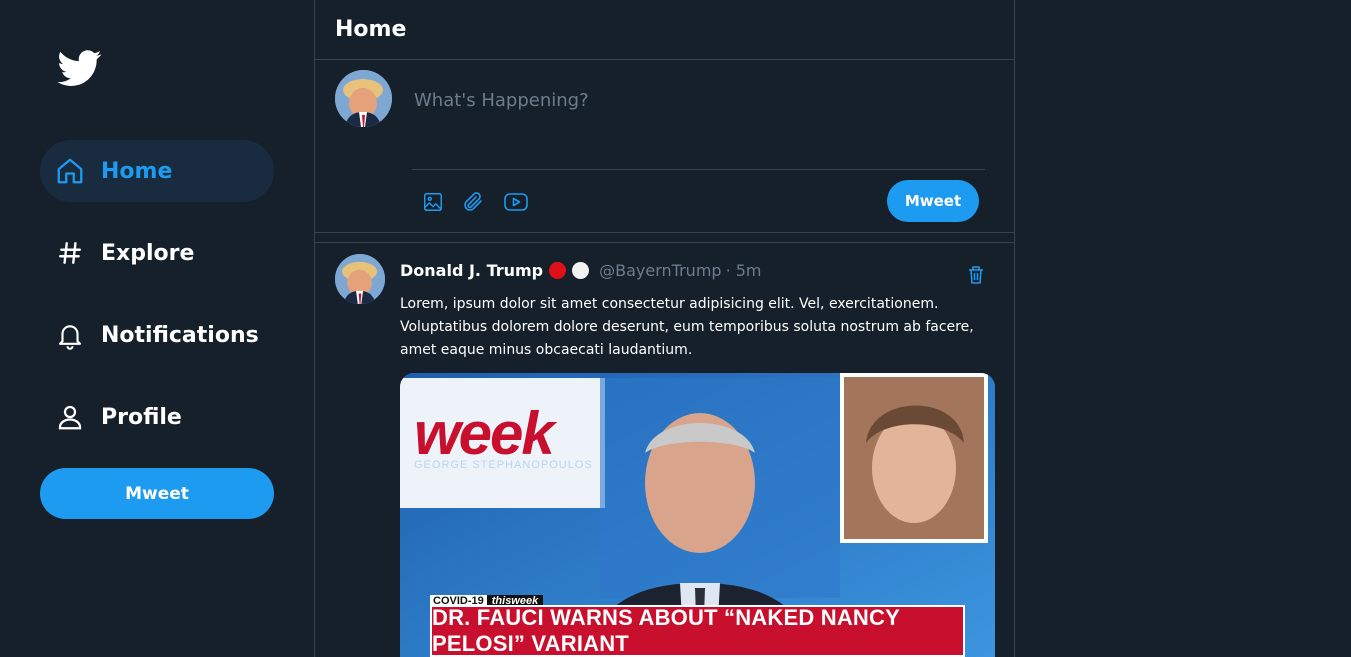 The width and height of the screenshot is (1351, 657). What do you see at coordinates (70, 335) in the screenshot?
I see `bell-icon` at bounding box center [70, 335].